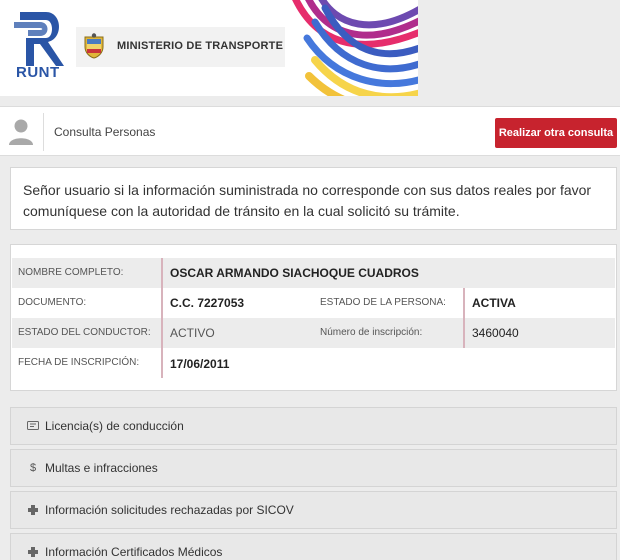 The height and width of the screenshot is (560, 620). What do you see at coordinates (310, 131) in the screenshot?
I see `consulta-bar: Consulta Personas Realizar otra consulta` at bounding box center [310, 131].